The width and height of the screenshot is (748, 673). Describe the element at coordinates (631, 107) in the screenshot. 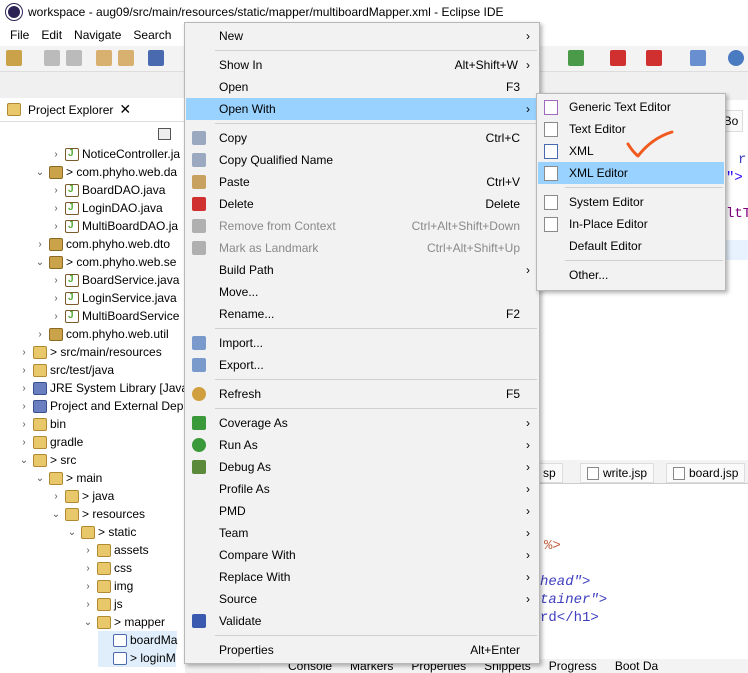

I see `open-with-item-generic-text-editor: Generic Text Editor` at that location.